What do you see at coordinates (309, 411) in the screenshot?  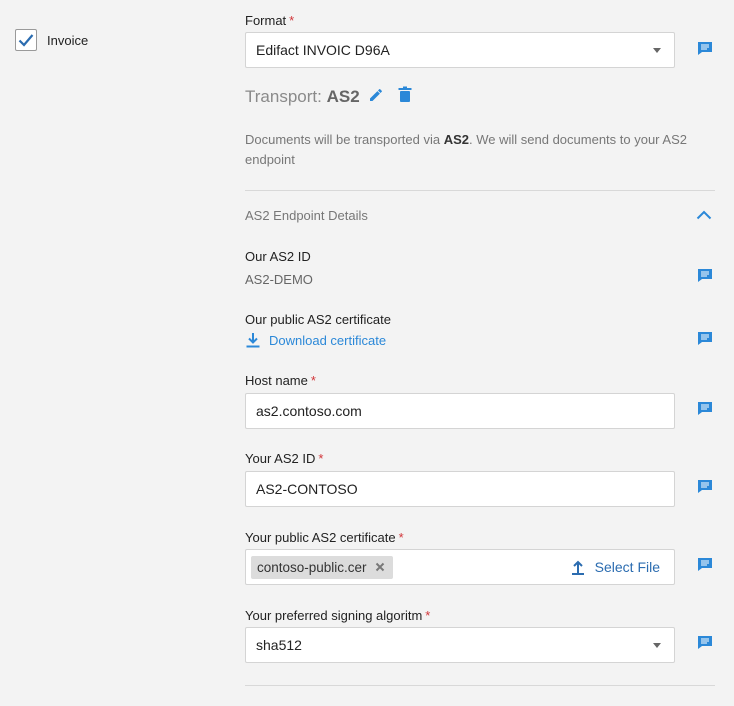 I see `host-name-value: as2.contoso.com` at bounding box center [309, 411].